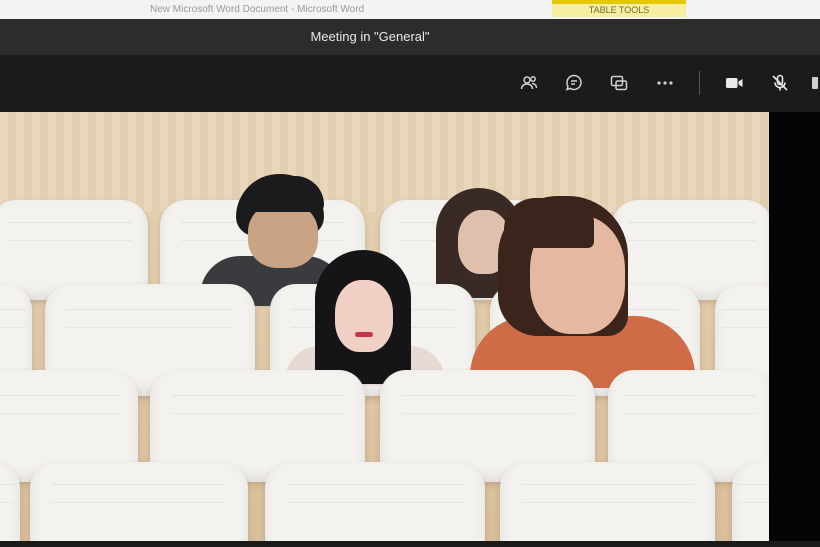 The width and height of the screenshot is (820, 547). I want to click on meeting-title-bar: Meeting in "General", so click(410, 37).